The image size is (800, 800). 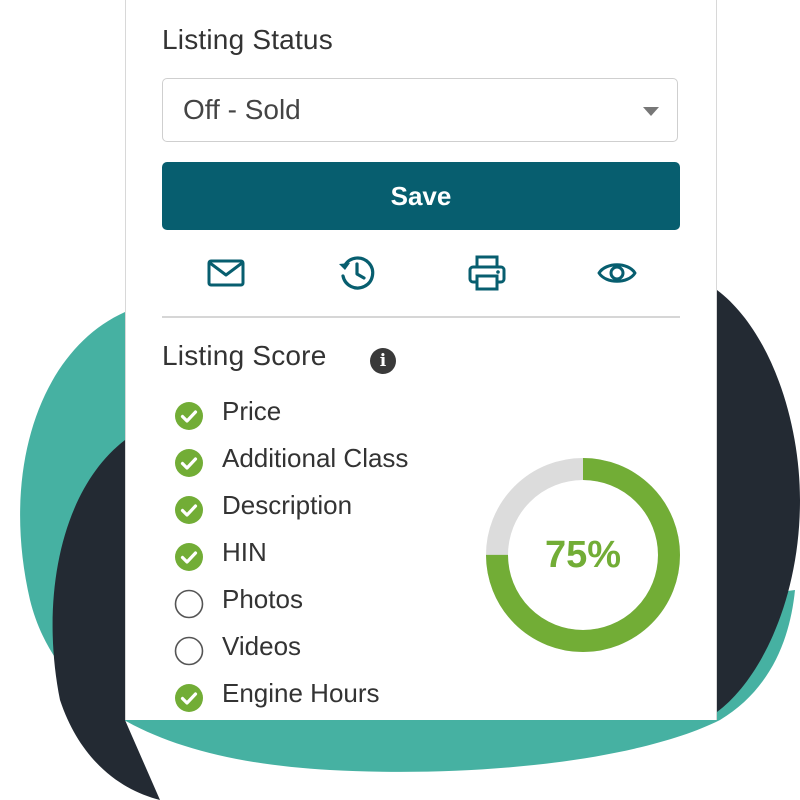 What do you see at coordinates (287, 505) in the screenshot?
I see `score-item-label: Description` at bounding box center [287, 505].